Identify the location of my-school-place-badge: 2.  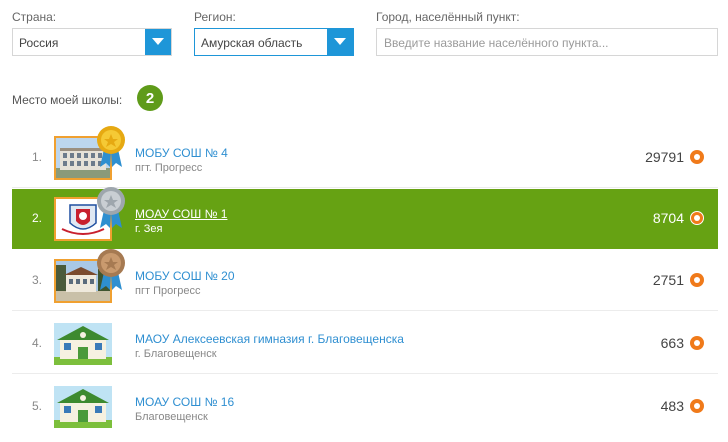
(150, 98).